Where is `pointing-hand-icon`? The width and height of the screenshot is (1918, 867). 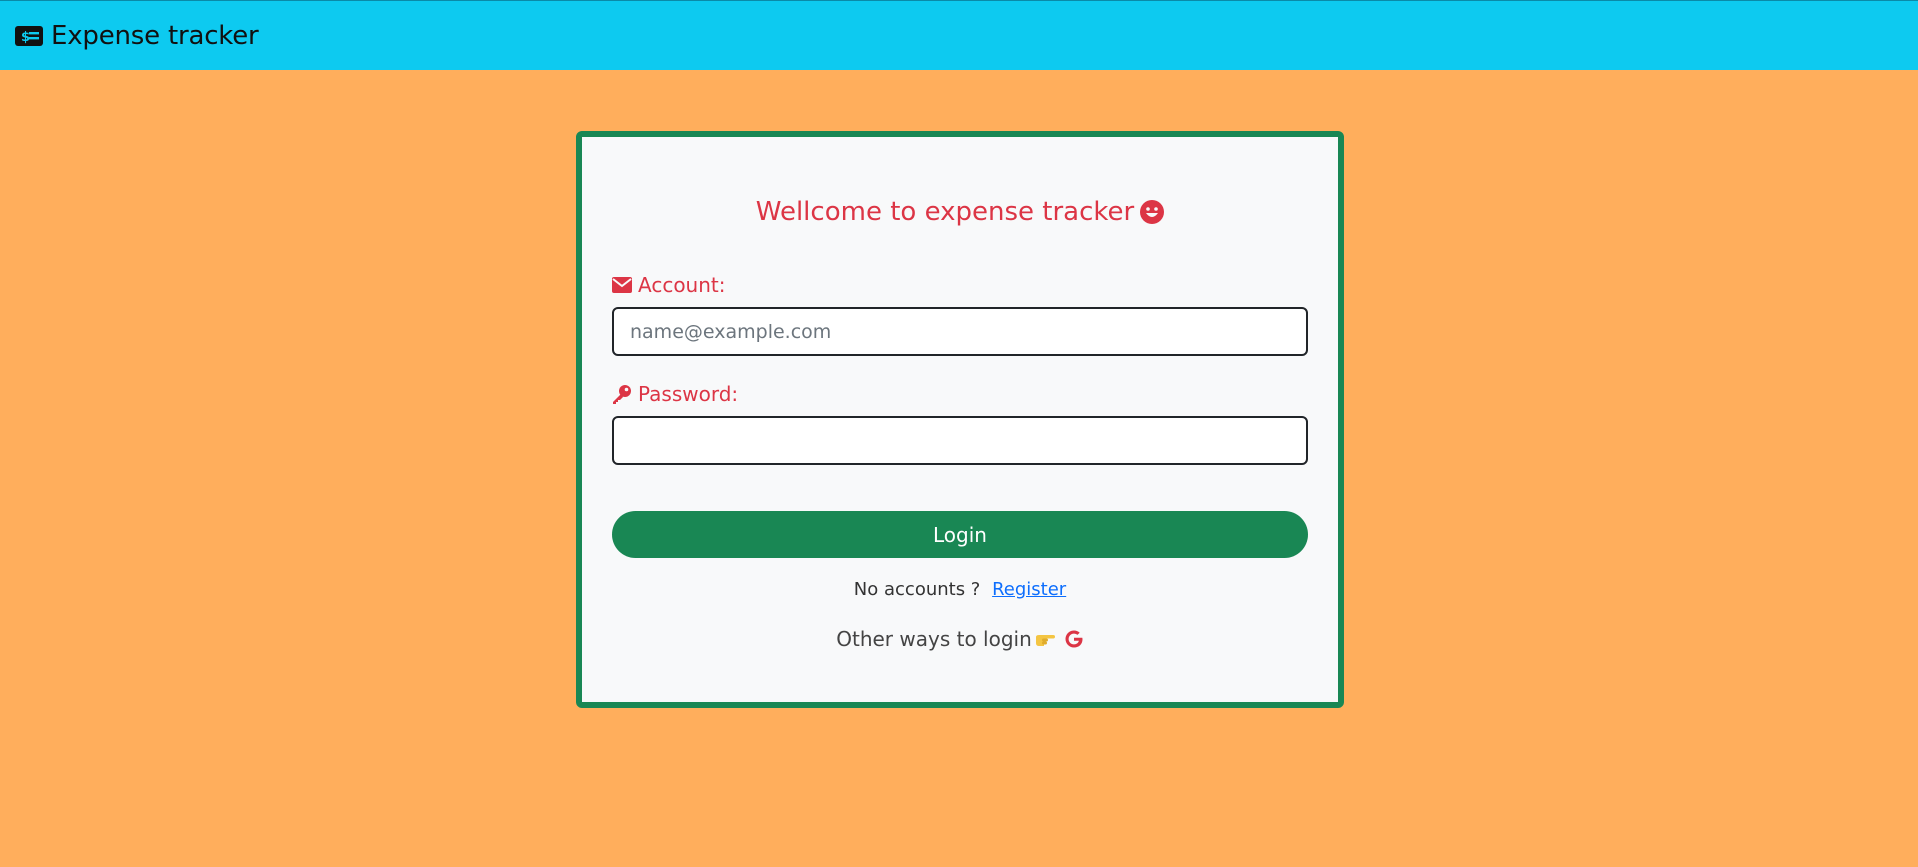
pointing-hand-icon is located at coordinates (1045, 640).